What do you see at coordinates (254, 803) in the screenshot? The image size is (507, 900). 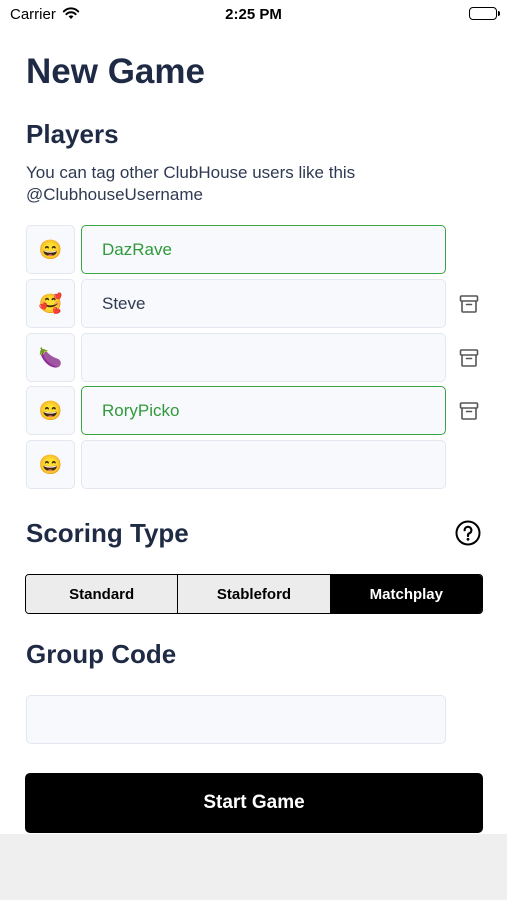 I see `start-game-button: Start Game` at bounding box center [254, 803].